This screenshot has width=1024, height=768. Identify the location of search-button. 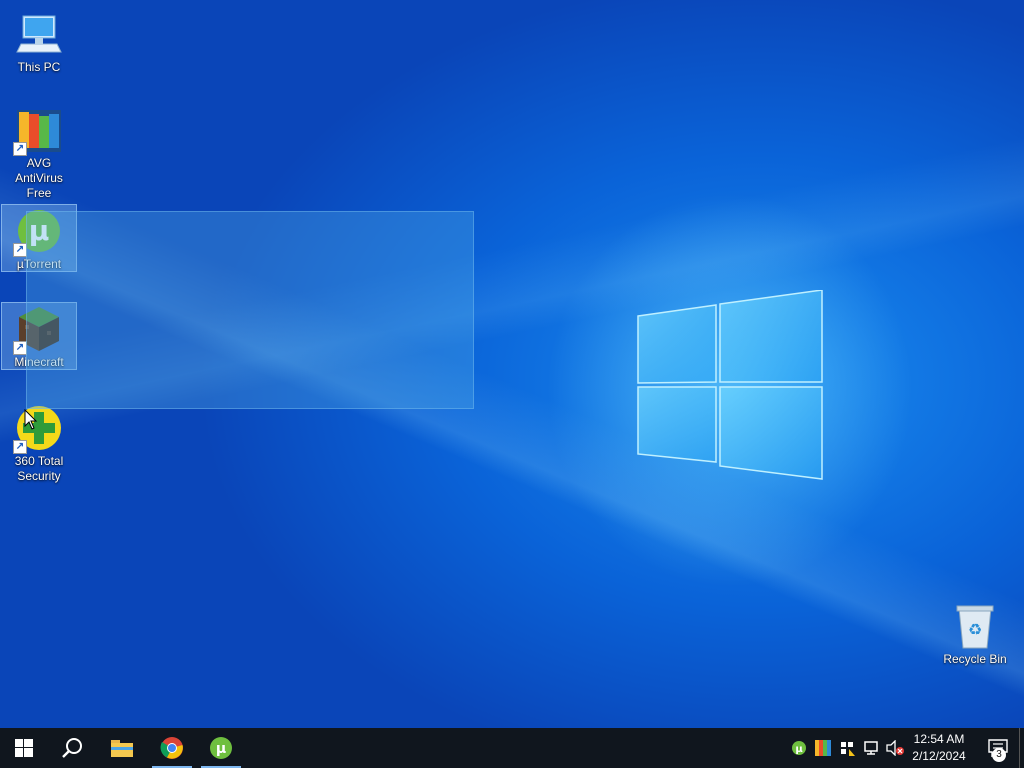
(72, 748).